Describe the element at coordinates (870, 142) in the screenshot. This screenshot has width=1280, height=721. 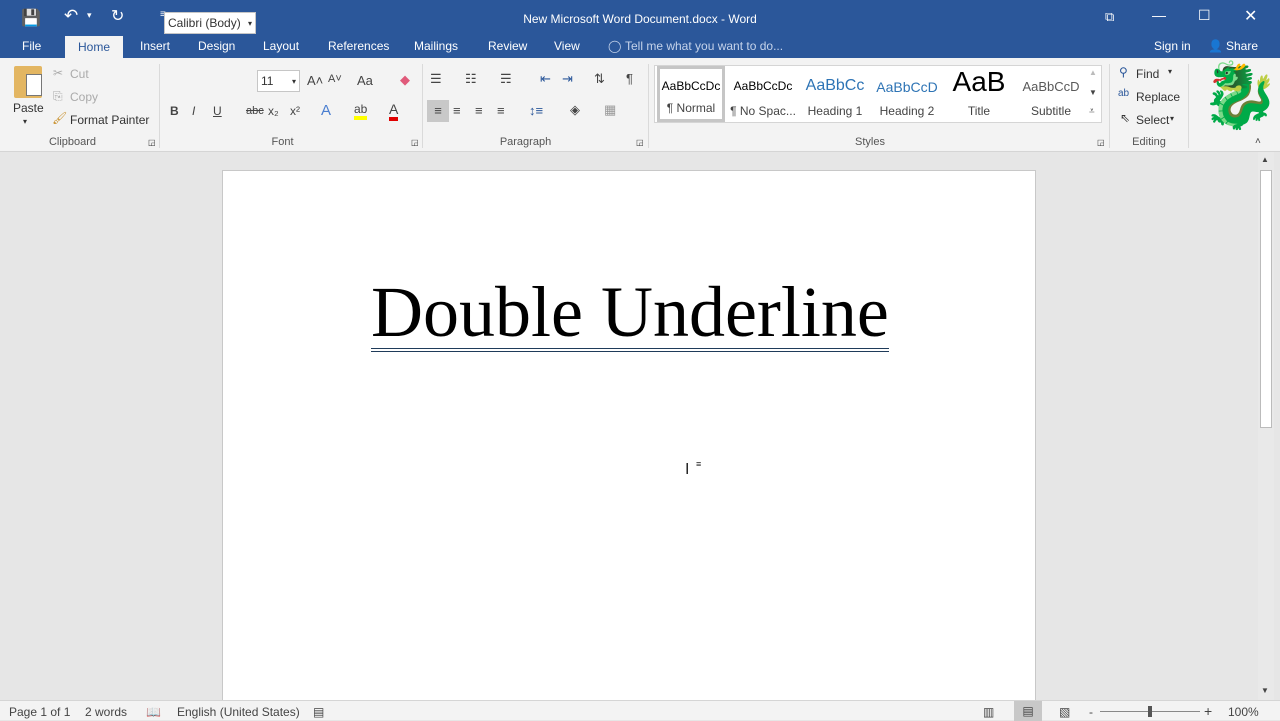
I see `styles-group-label: Styles` at that location.